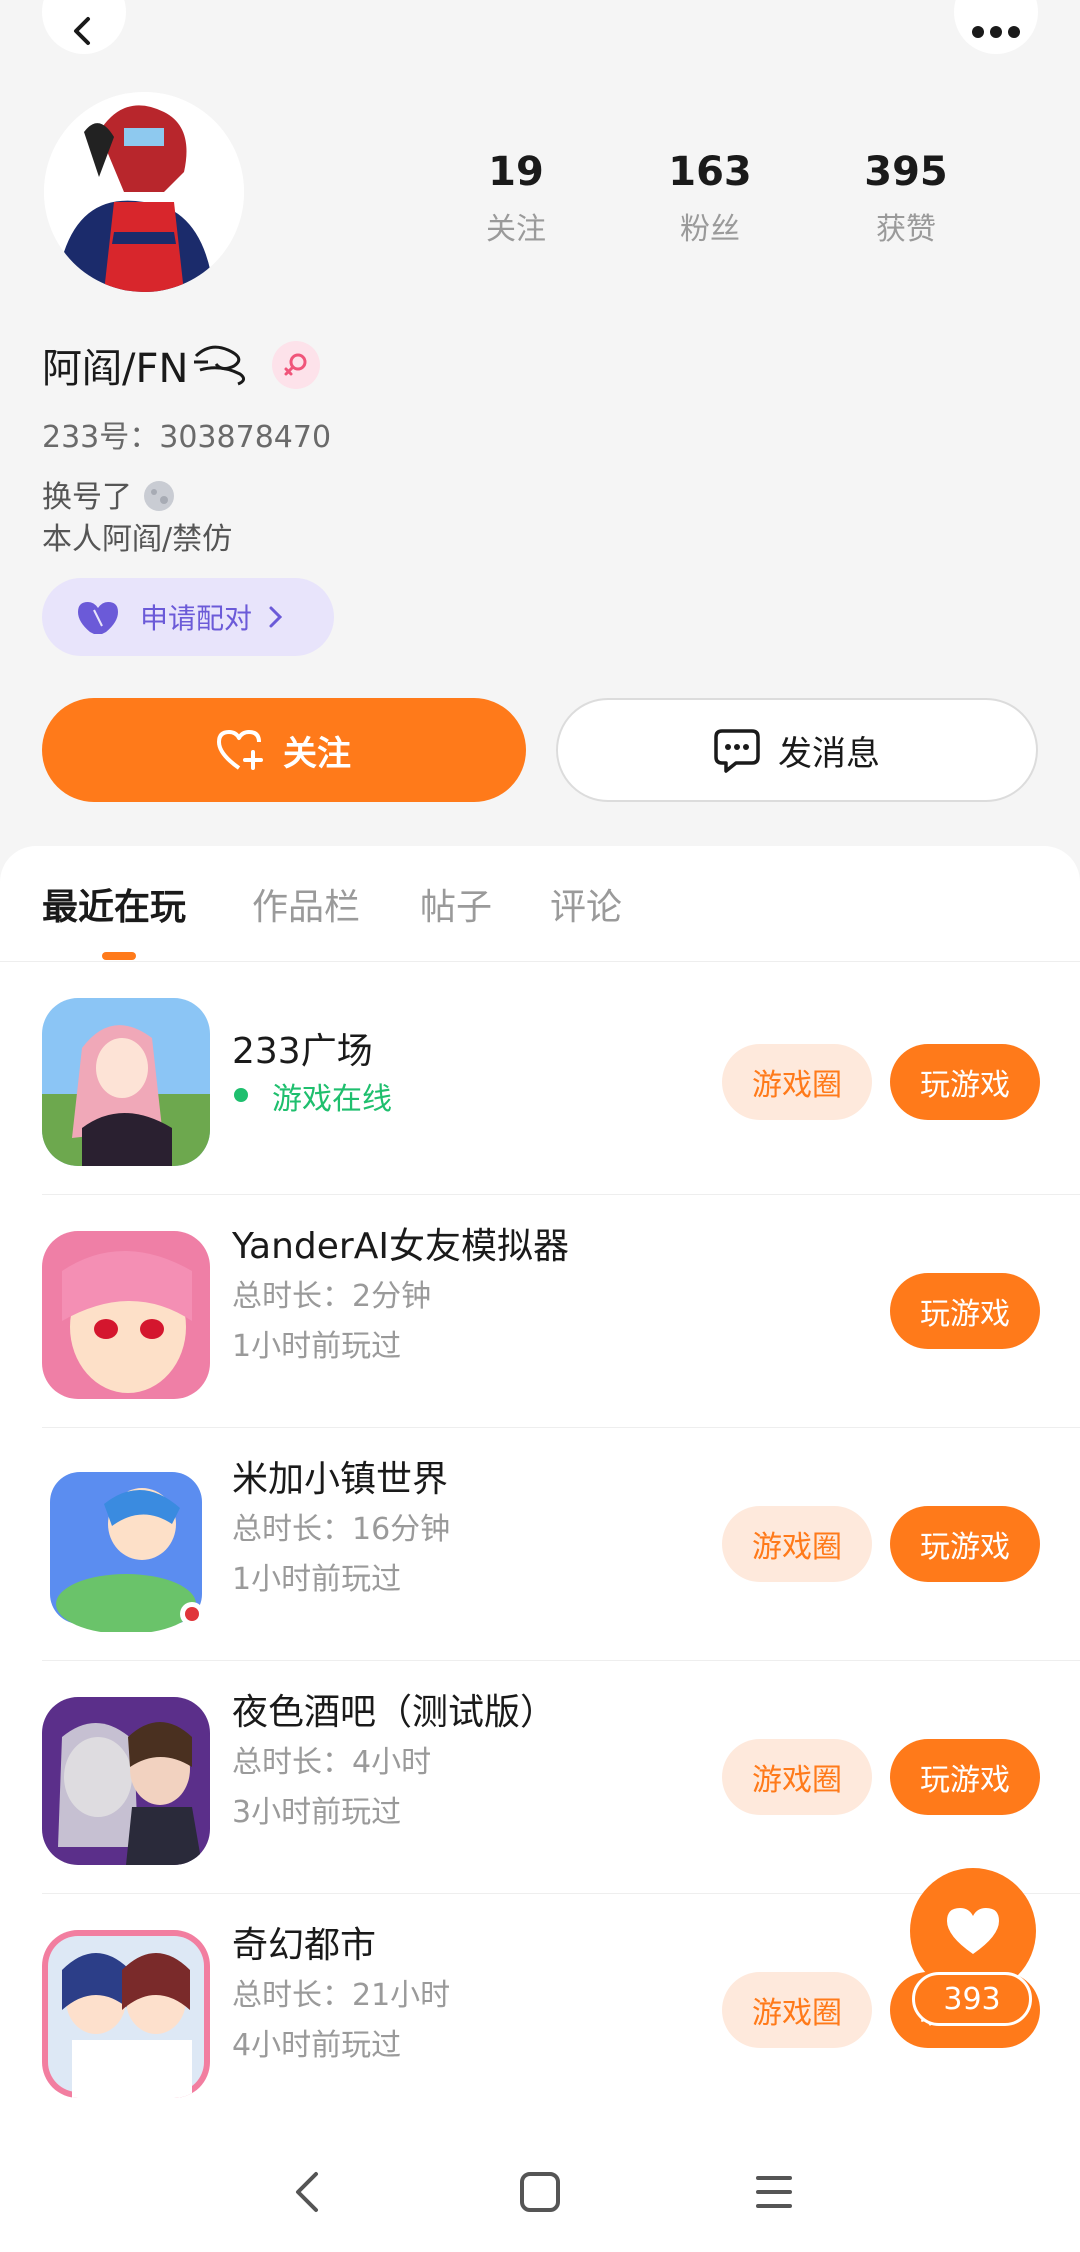 Image resolution: width=1080 pixels, height=2252 pixels. What do you see at coordinates (540, 1777) in the screenshot?
I see `game-row: 夜色酒吧（测试版） 总时长：4小时 3小时前玩过 游戏圈 玩游戏` at bounding box center [540, 1777].